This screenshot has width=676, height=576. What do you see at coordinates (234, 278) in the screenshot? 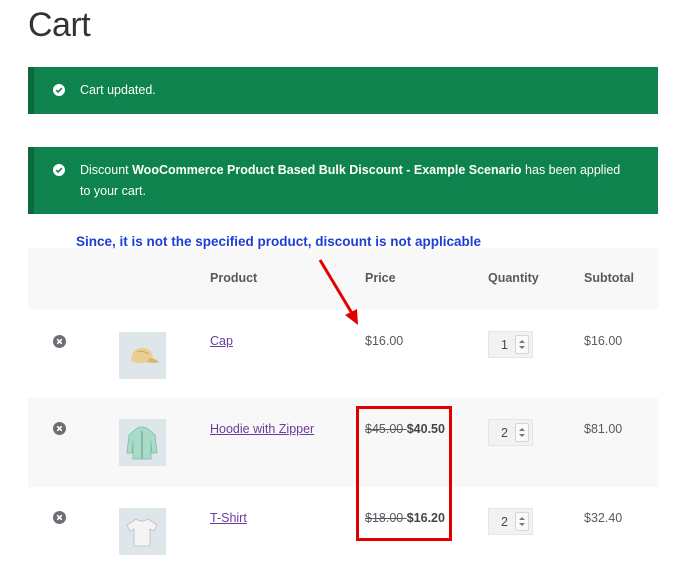
I see `header-product: Product` at bounding box center [234, 278].